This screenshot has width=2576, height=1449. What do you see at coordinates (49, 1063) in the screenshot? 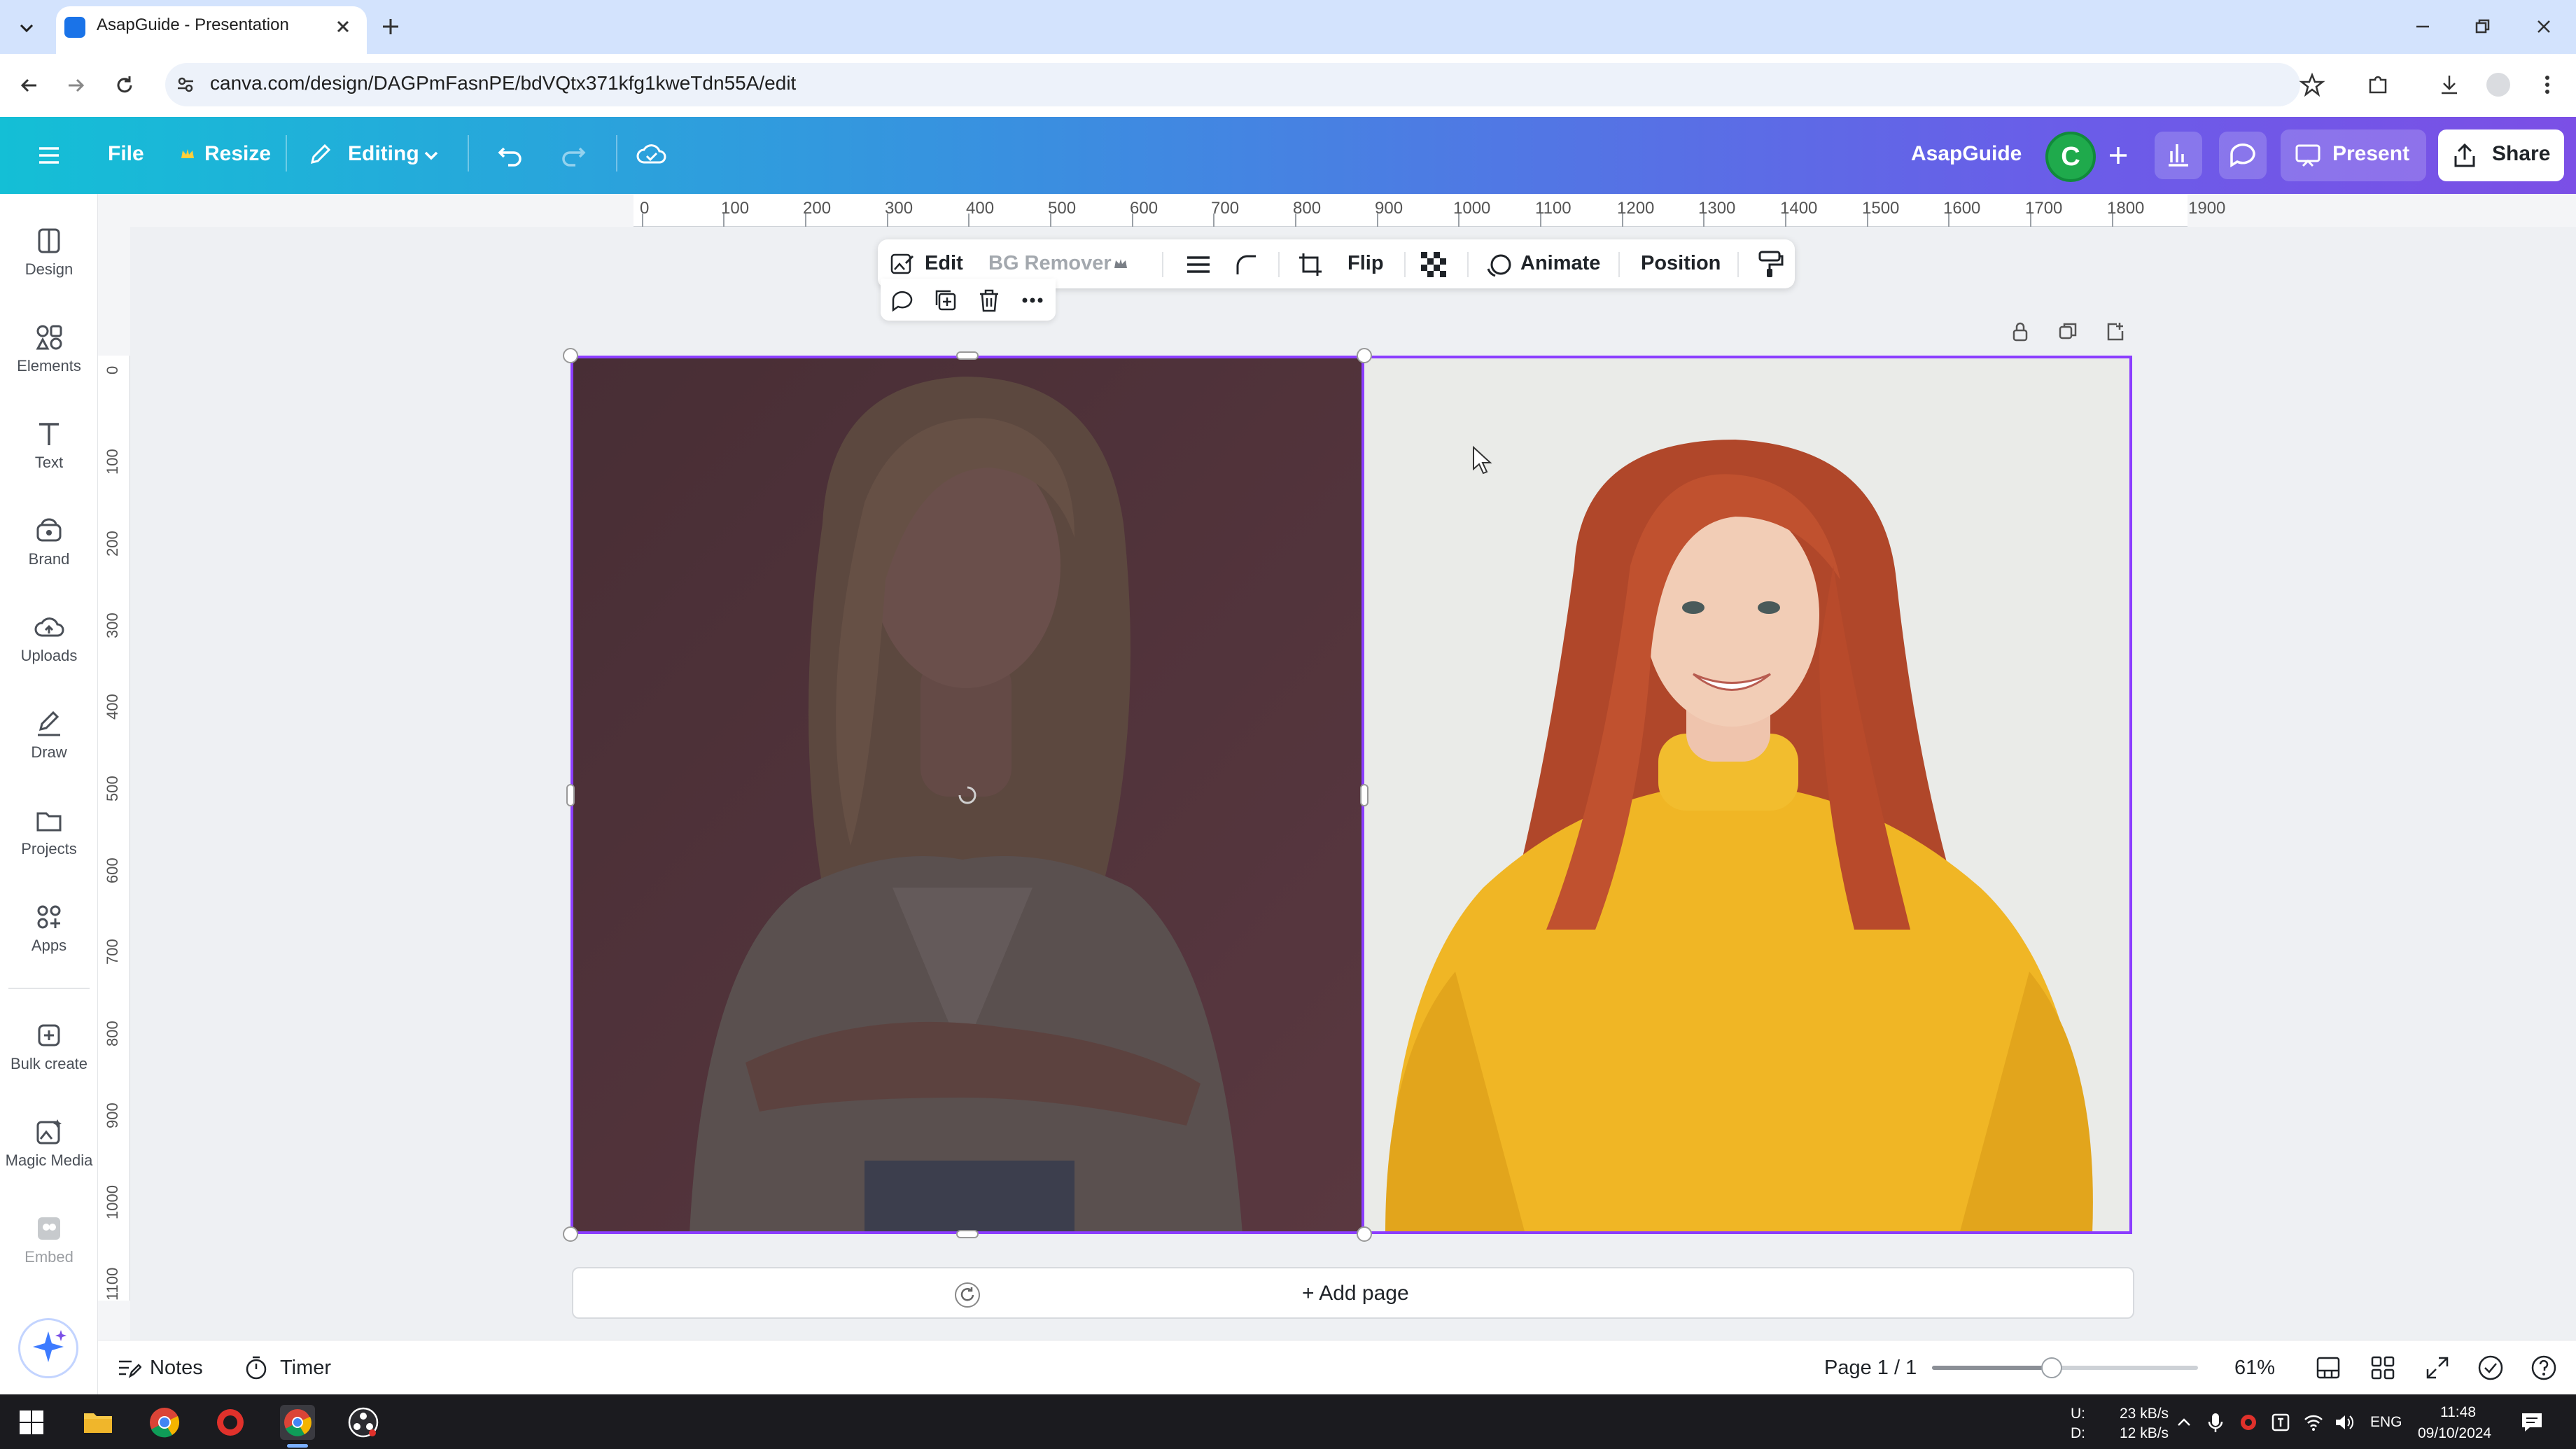
I see `sidebar-item-label: Bulk create` at bounding box center [49, 1063].